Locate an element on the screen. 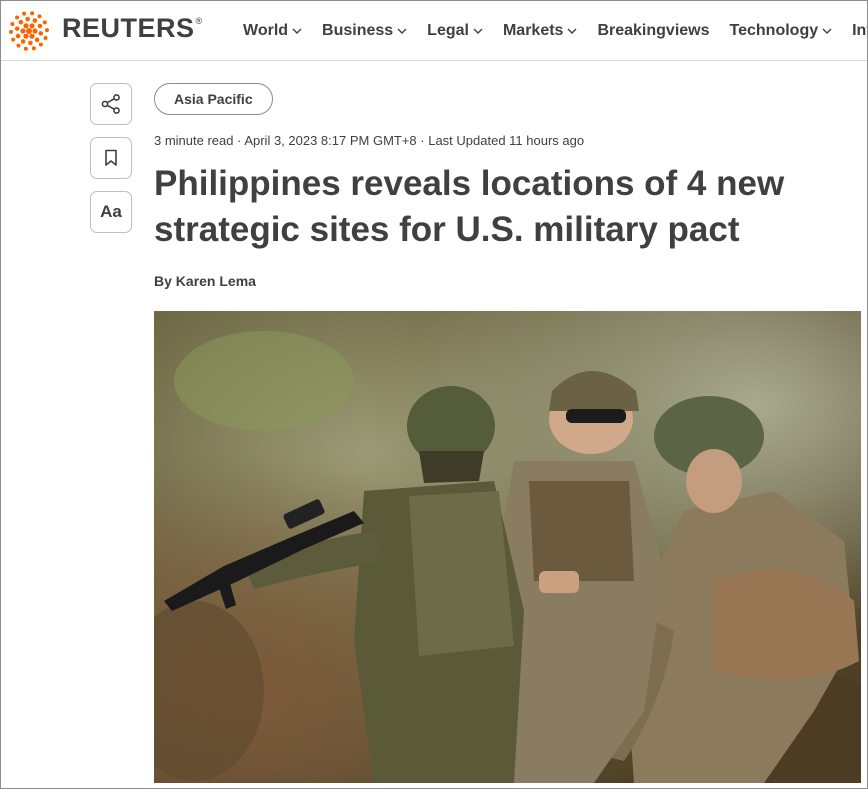 The height and width of the screenshot is (789, 868). text-size-button: Aa is located at coordinates (111, 212).